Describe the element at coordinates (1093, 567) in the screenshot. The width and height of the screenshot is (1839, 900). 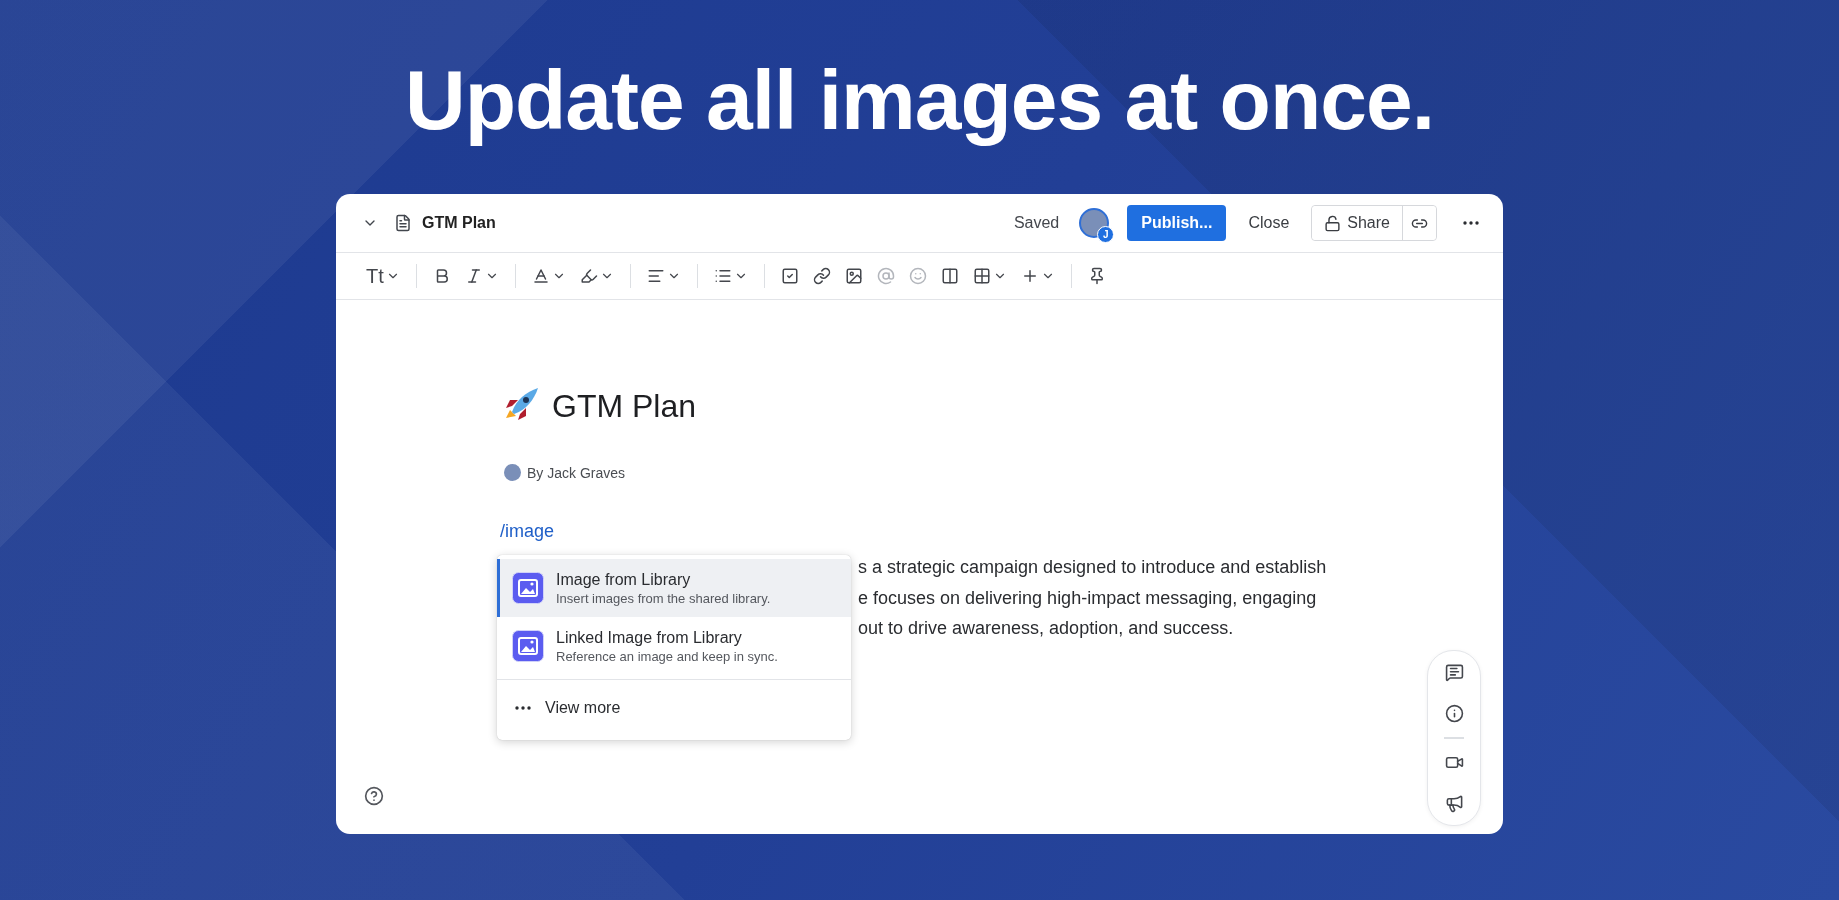
I see `paragraph-line: s a strategic campaign designed to introduce and establish` at that location.